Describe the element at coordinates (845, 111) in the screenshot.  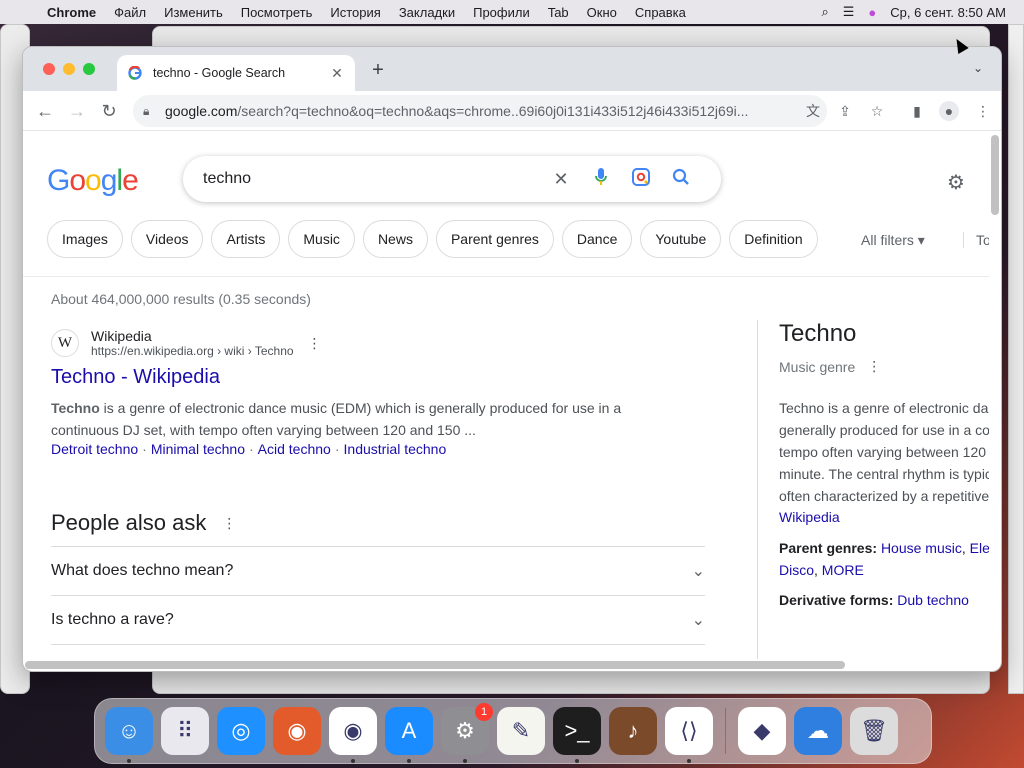
I see `share-icon: ⇪` at that location.